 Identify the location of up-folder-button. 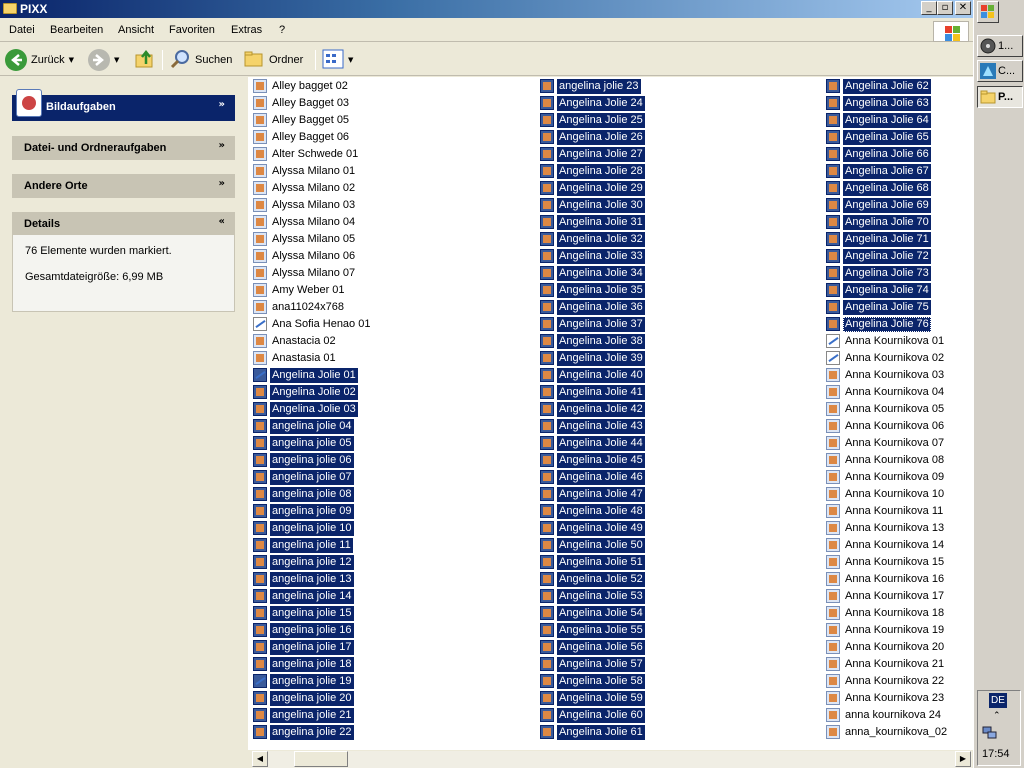
(145, 60).